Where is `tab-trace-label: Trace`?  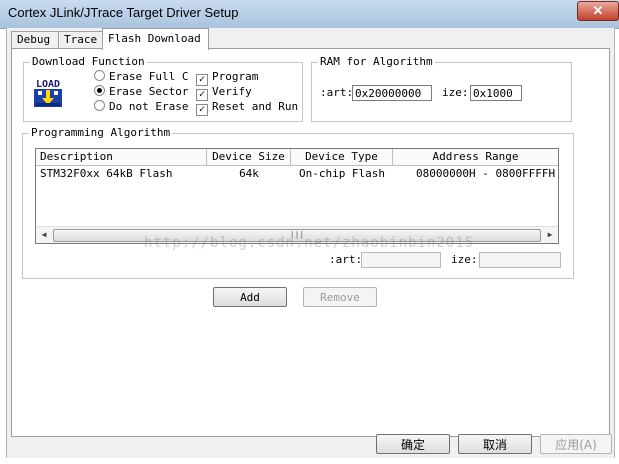
tab-trace-label: Trace is located at coordinates (81, 39).